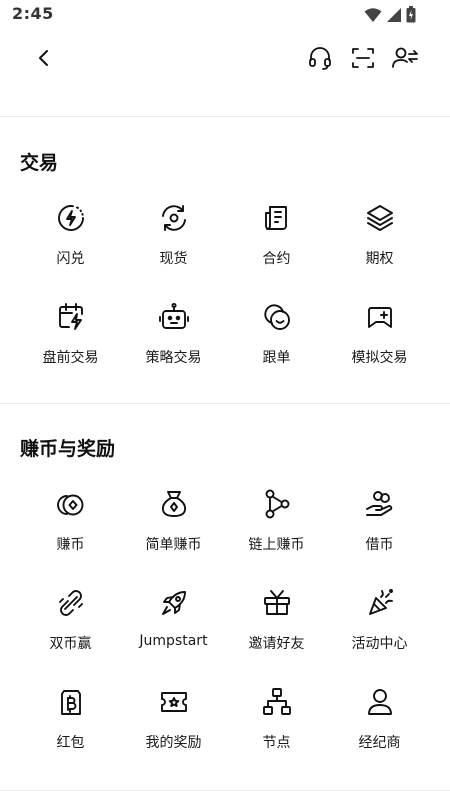 This screenshot has width=450, height=799. Describe the element at coordinates (277, 504) in the screenshot. I see `chain-nodes-icon` at that location.